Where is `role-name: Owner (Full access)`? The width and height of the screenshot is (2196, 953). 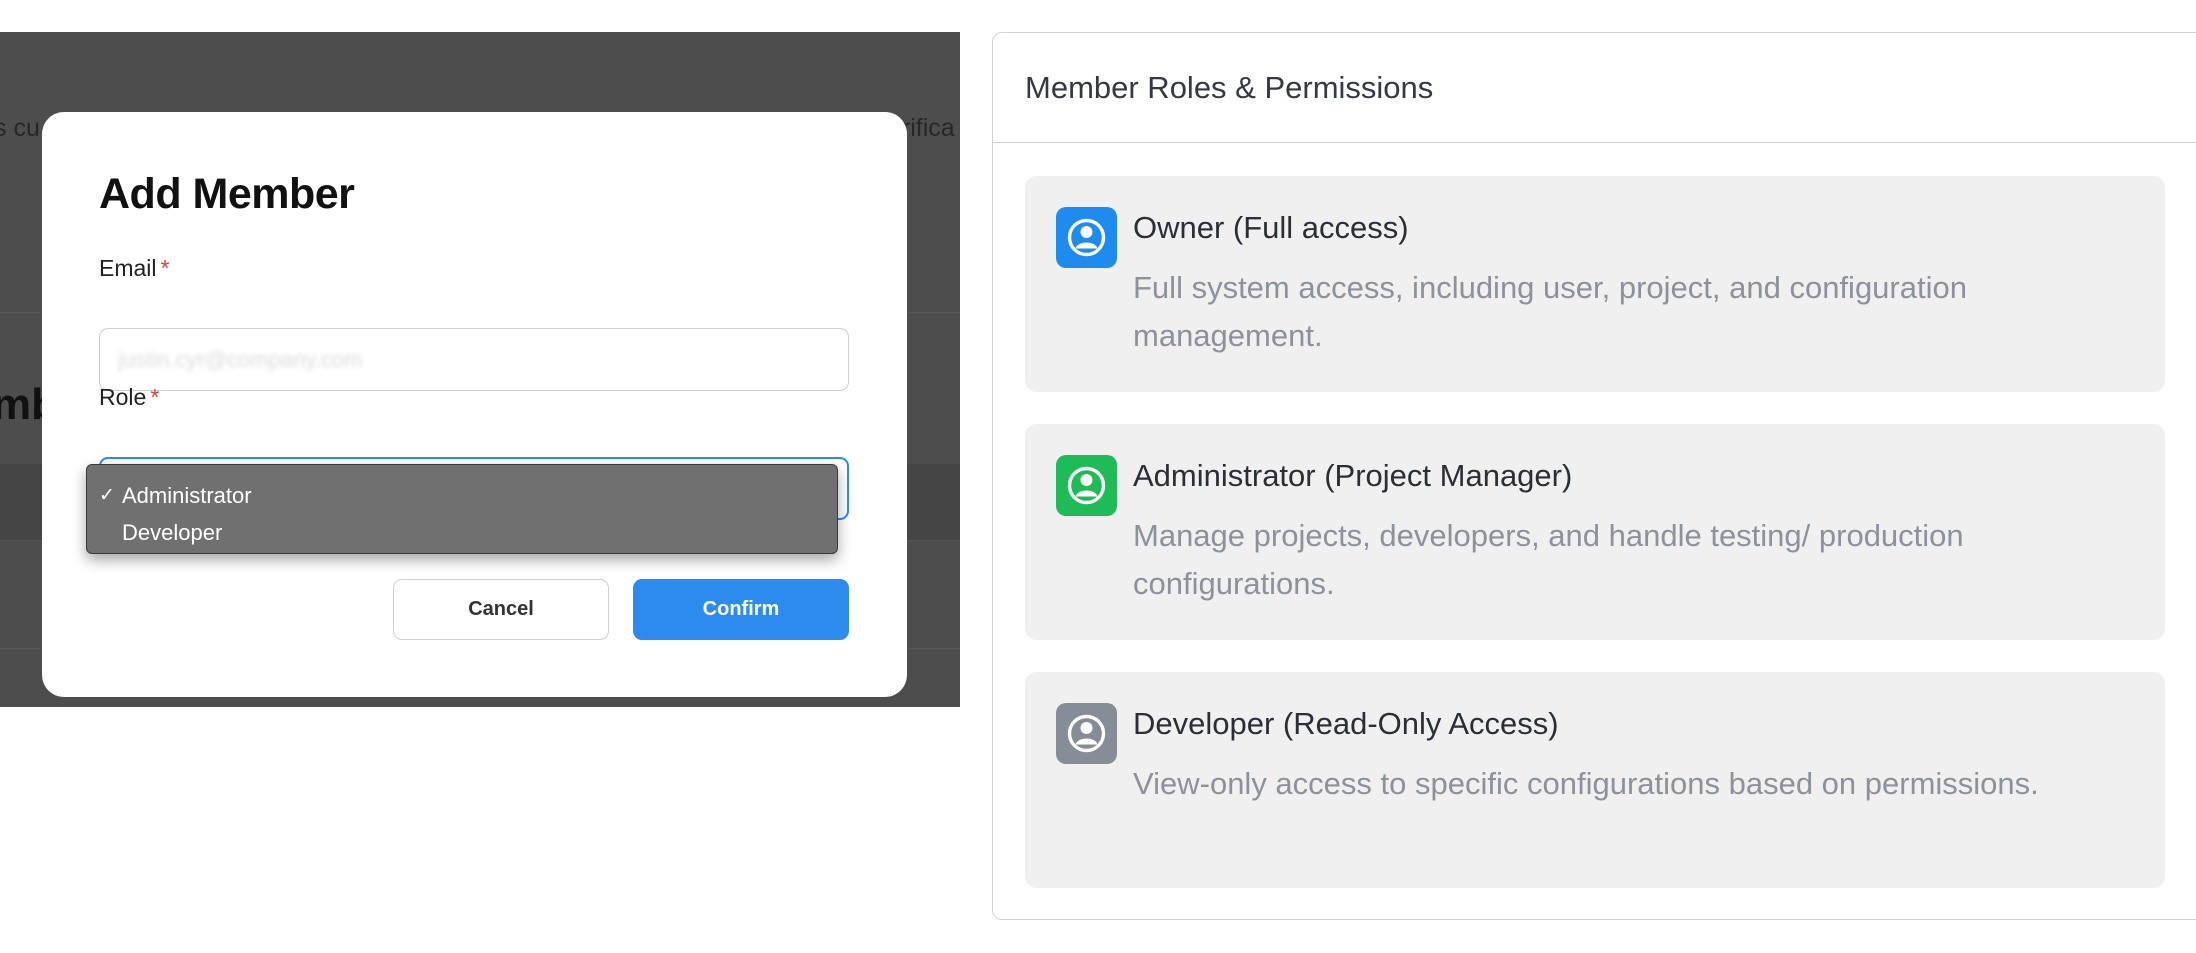
role-name: Owner (Full access) is located at coordinates (1271, 227).